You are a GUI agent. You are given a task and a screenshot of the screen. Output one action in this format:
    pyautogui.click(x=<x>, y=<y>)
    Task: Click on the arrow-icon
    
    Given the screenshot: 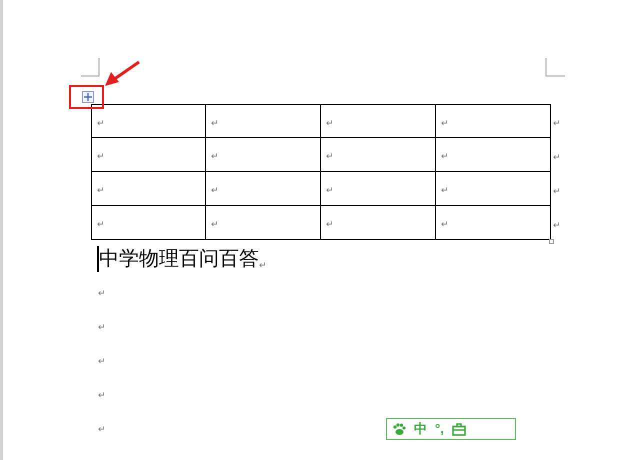 What is the action you would take?
    pyautogui.click(x=122, y=74)
    